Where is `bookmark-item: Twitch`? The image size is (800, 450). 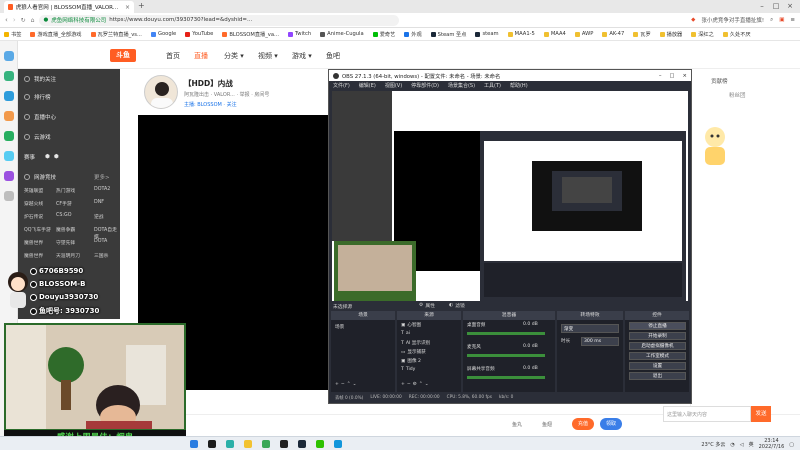
bookmark-item: Twitch is located at coordinates (299, 34).